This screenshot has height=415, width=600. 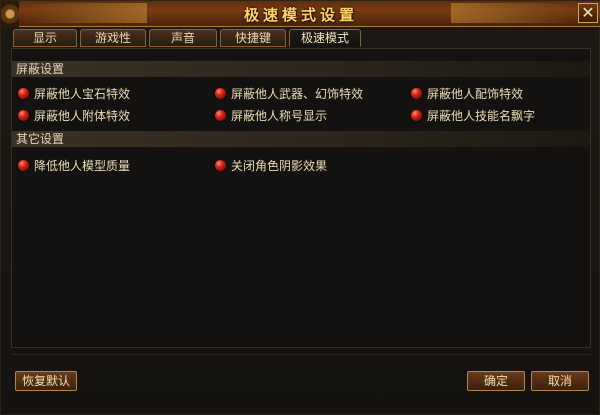 I want to click on tab-gameplay: 游戏性, so click(x=113, y=38).